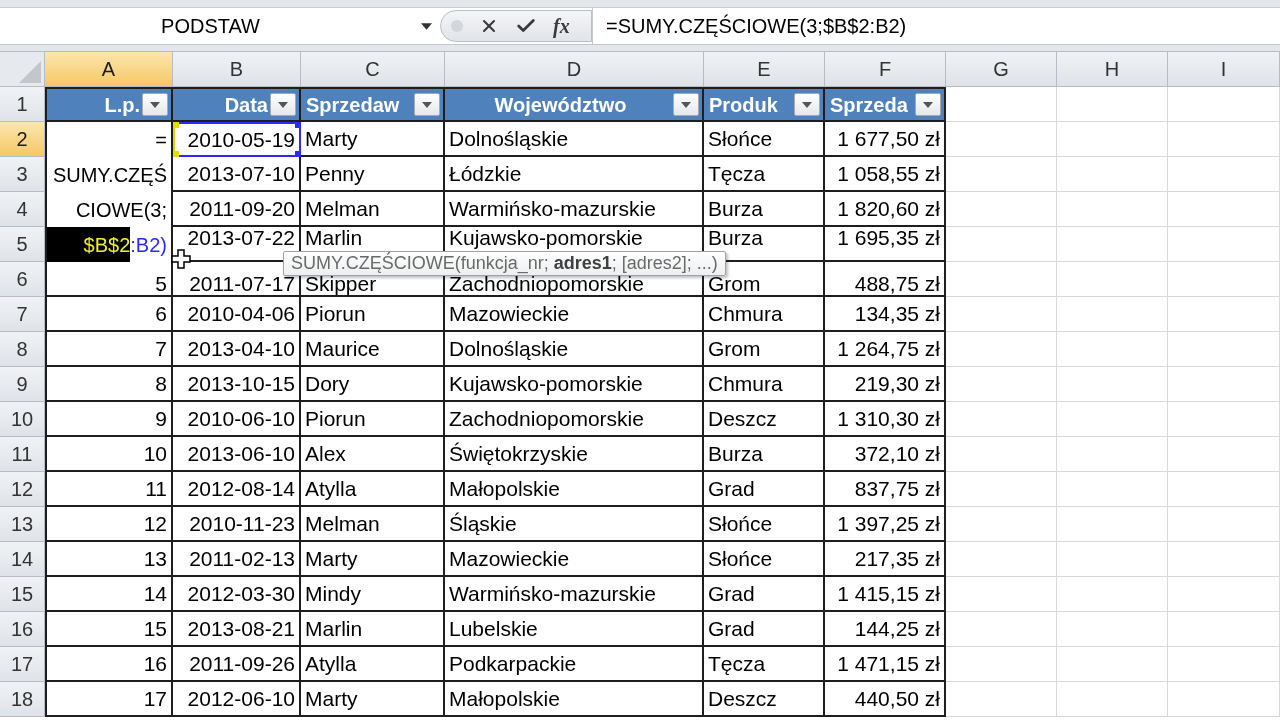 This screenshot has width=1280, height=720. Describe the element at coordinates (574, 419) in the screenshot. I see `table-cell: Zachodniopomorskie` at that location.